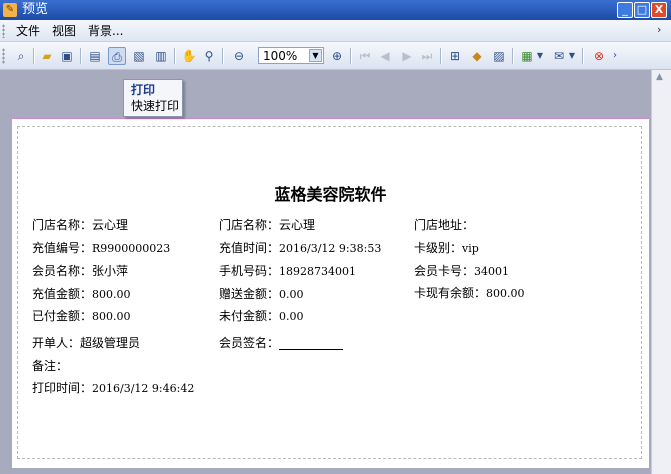  I want to click on menu-view: 视图, so click(64, 31).